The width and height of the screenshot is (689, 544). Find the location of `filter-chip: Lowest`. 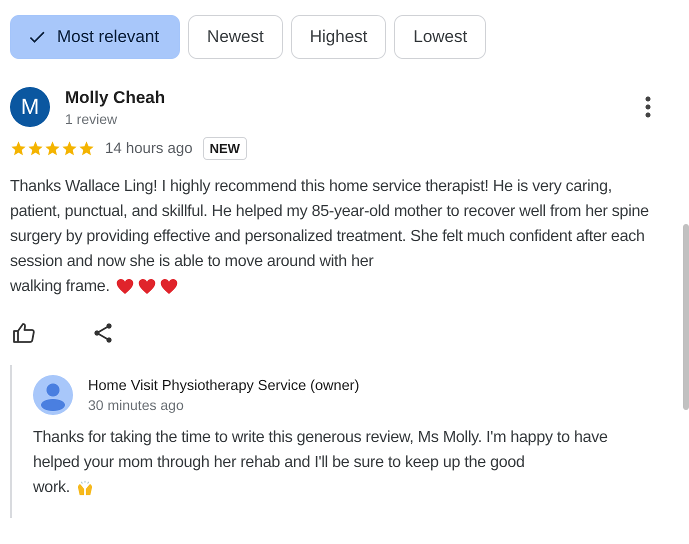

filter-chip: Lowest is located at coordinates (440, 37).